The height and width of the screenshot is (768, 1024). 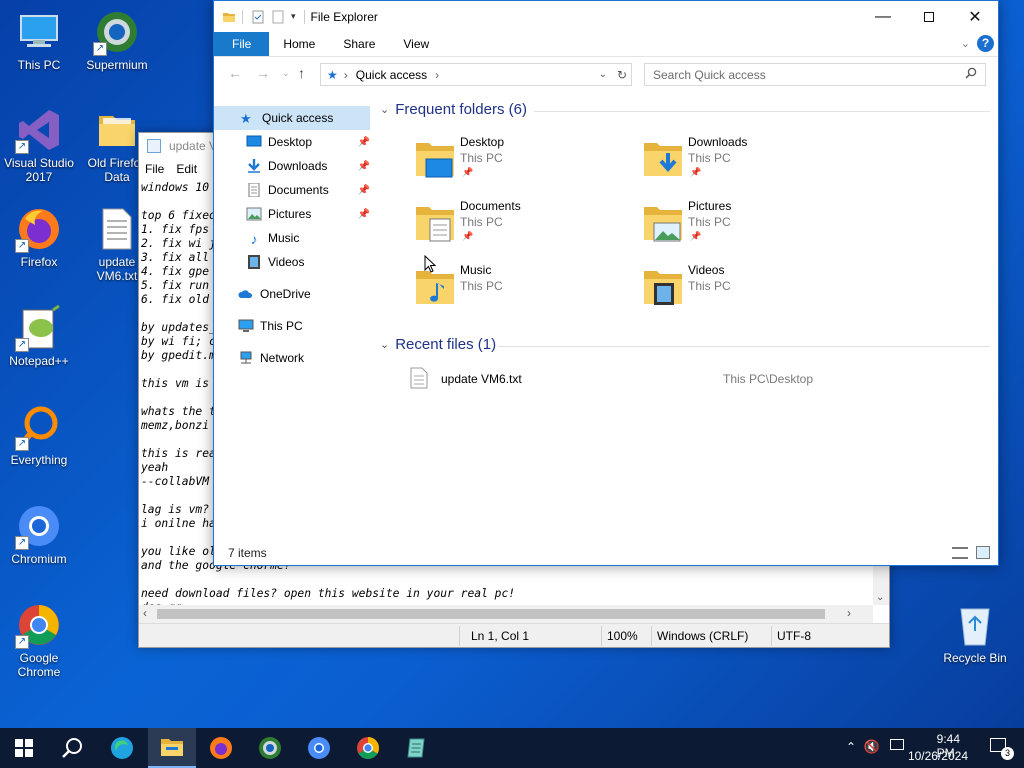 I want to click on windows-logo-icon, so click(x=24, y=748).